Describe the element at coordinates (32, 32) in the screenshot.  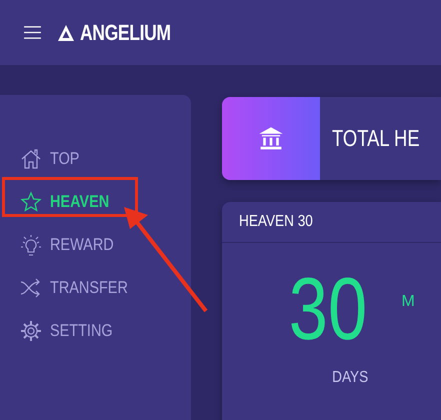
I see `menu-icon` at that location.